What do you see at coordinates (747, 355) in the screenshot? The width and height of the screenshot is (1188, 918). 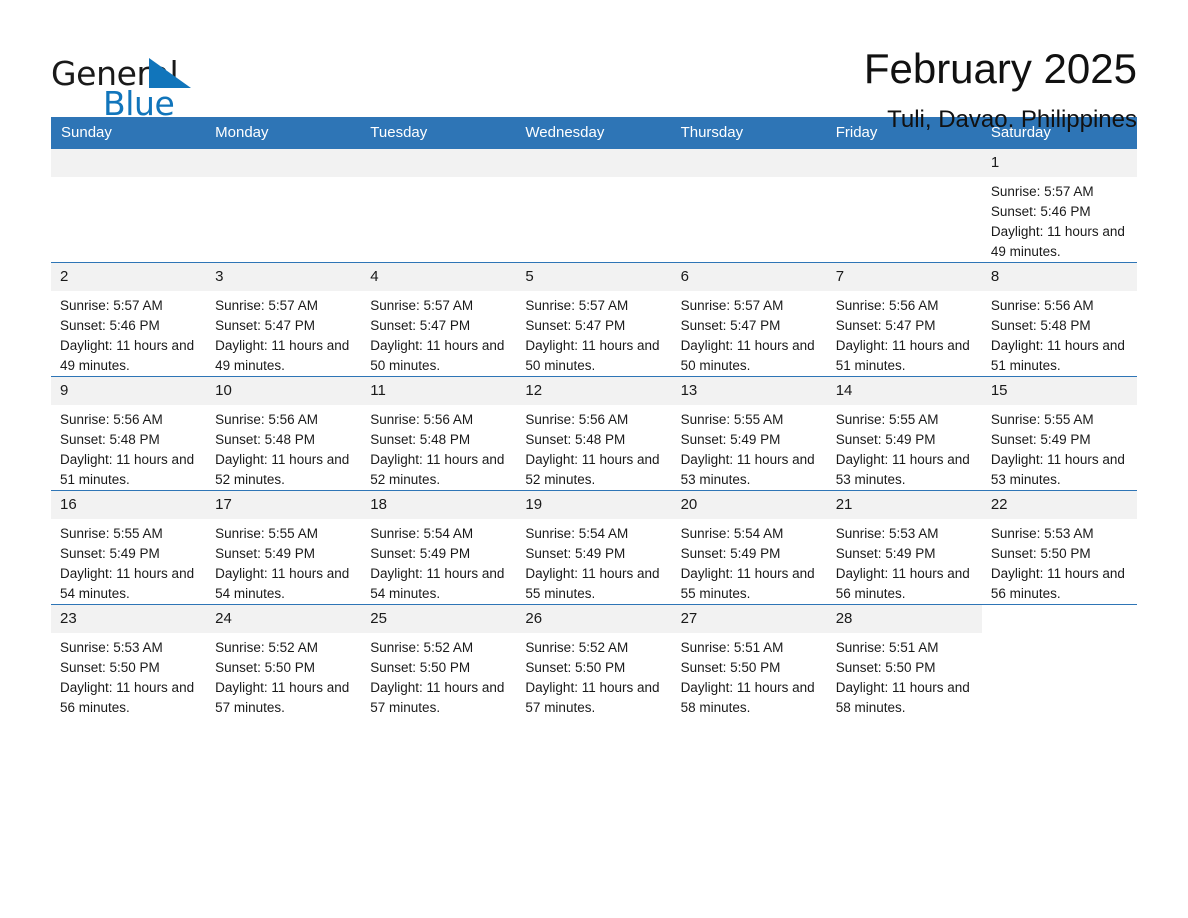 I see `daylight-text: Daylight: 11 hours and 50 minutes.` at bounding box center [747, 355].